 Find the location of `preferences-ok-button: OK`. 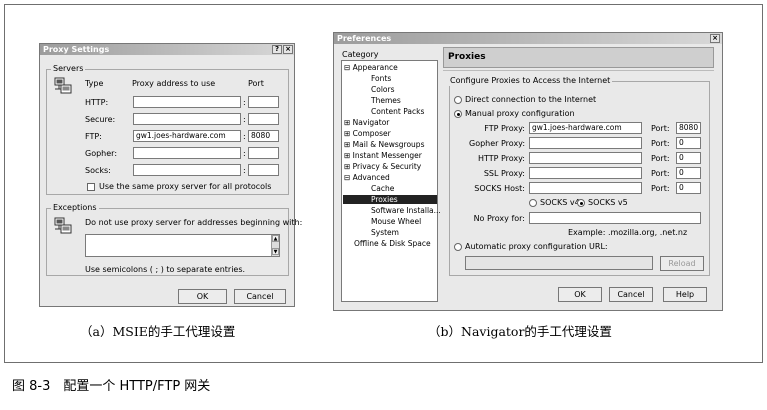

preferences-ok-button: OK is located at coordinates (580, 294).